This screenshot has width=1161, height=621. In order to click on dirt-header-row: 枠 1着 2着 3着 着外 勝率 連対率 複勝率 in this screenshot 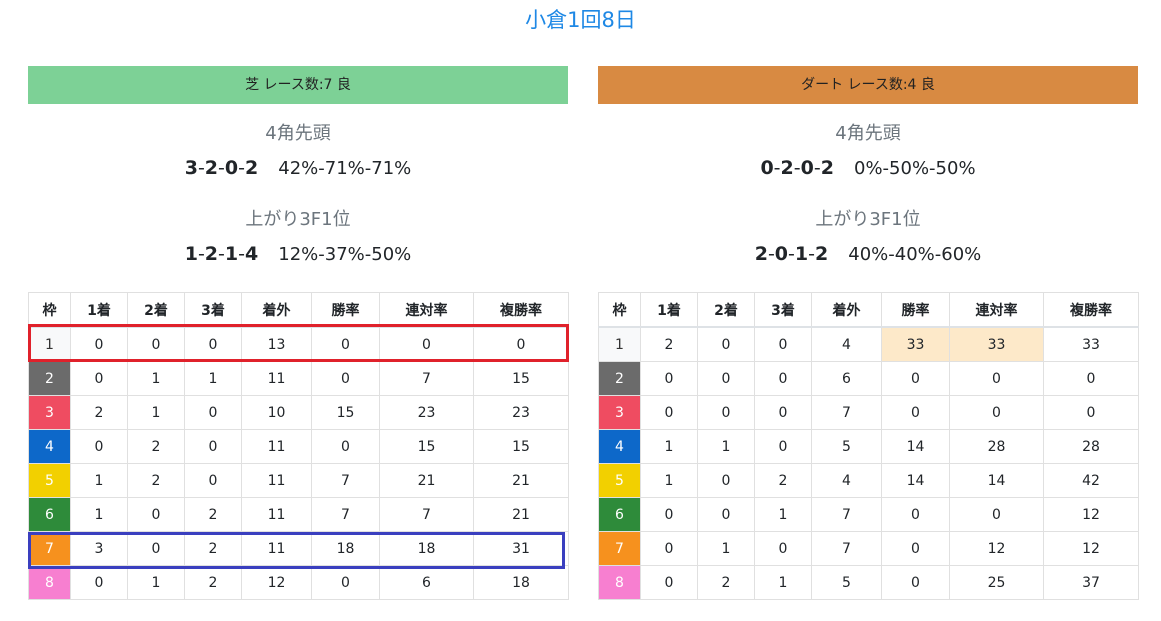, I will do `click(868, 310)`.